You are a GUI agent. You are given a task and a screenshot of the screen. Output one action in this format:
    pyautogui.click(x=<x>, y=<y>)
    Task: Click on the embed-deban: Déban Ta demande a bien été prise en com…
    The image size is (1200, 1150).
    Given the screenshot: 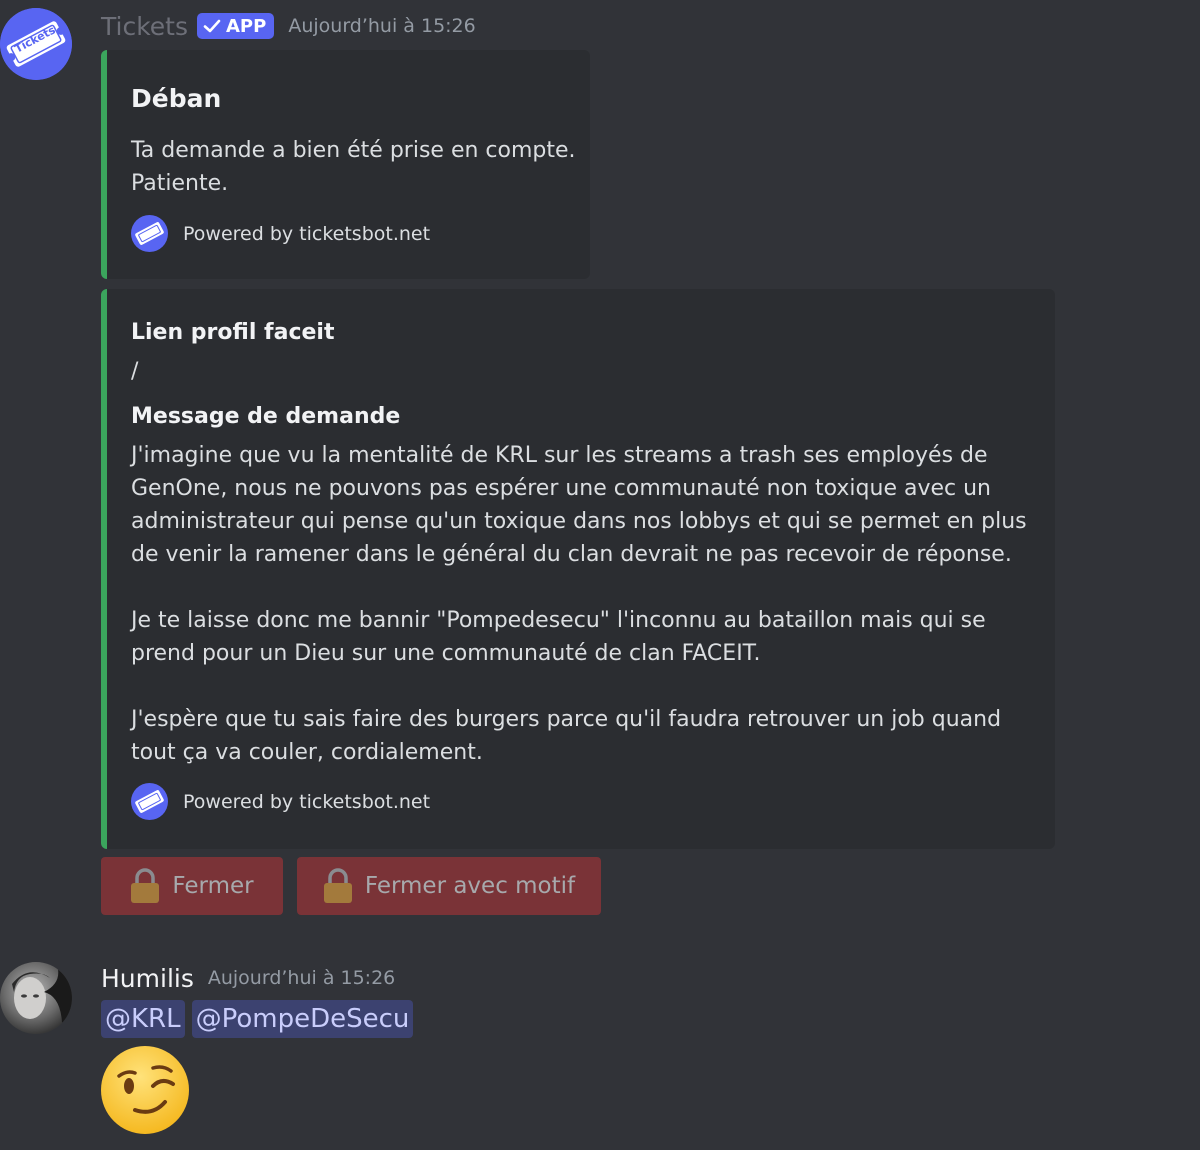 What is the action you would take?
    pyautogui.click(x=345, y=164)
    